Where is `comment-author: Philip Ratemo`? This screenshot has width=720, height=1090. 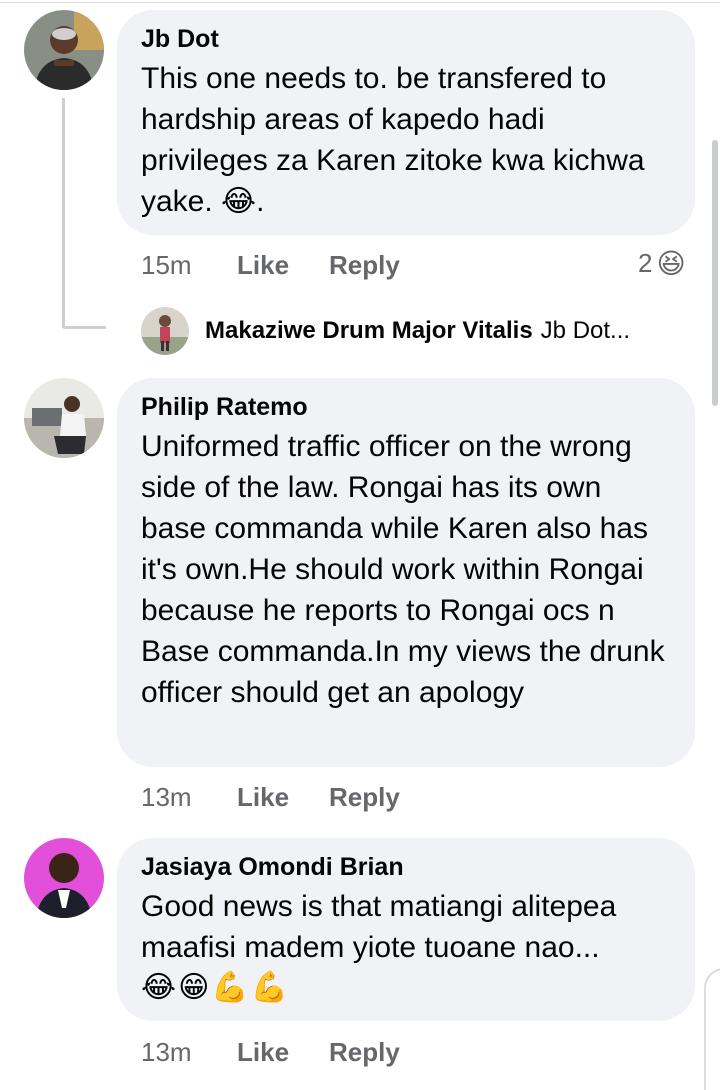
comment-author: Philip Ratemo is located at coordinates (406, 407).